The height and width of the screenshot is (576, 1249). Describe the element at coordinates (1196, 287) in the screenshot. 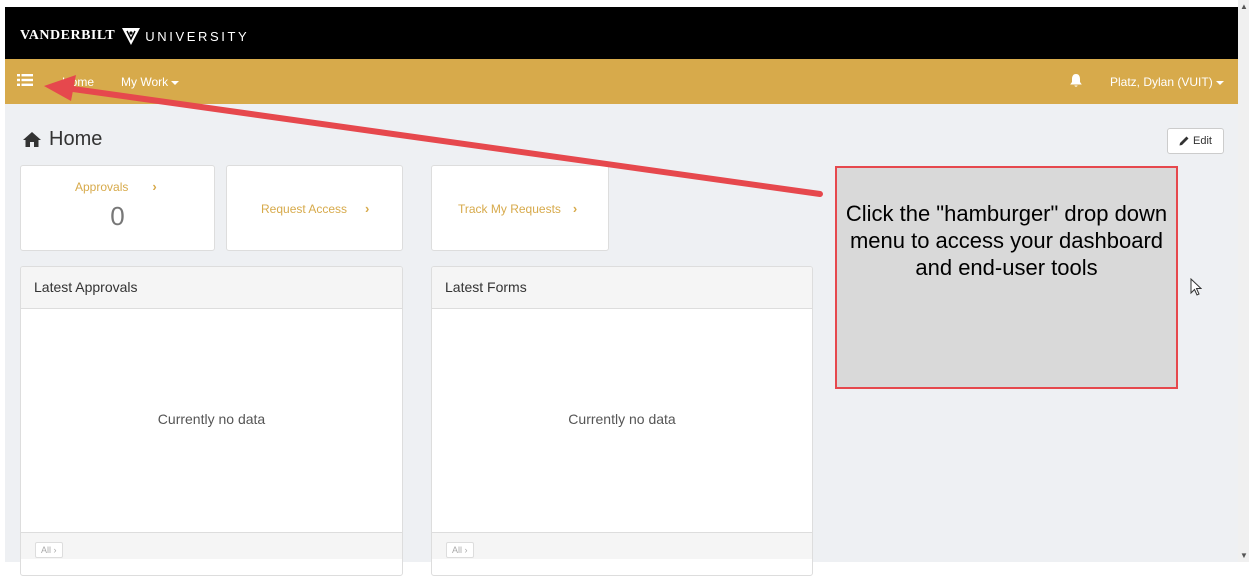

I see `mouse-cursor-icon` at that location.